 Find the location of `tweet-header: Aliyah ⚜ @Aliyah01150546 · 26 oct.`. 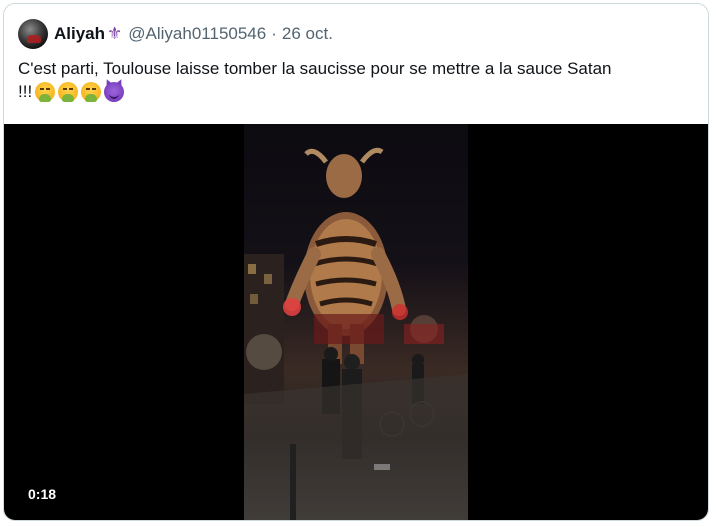

tweet-header: Aliyah ⚜ @Aliyah01150546 · 26 oct. is located at coordinates (175, 34).